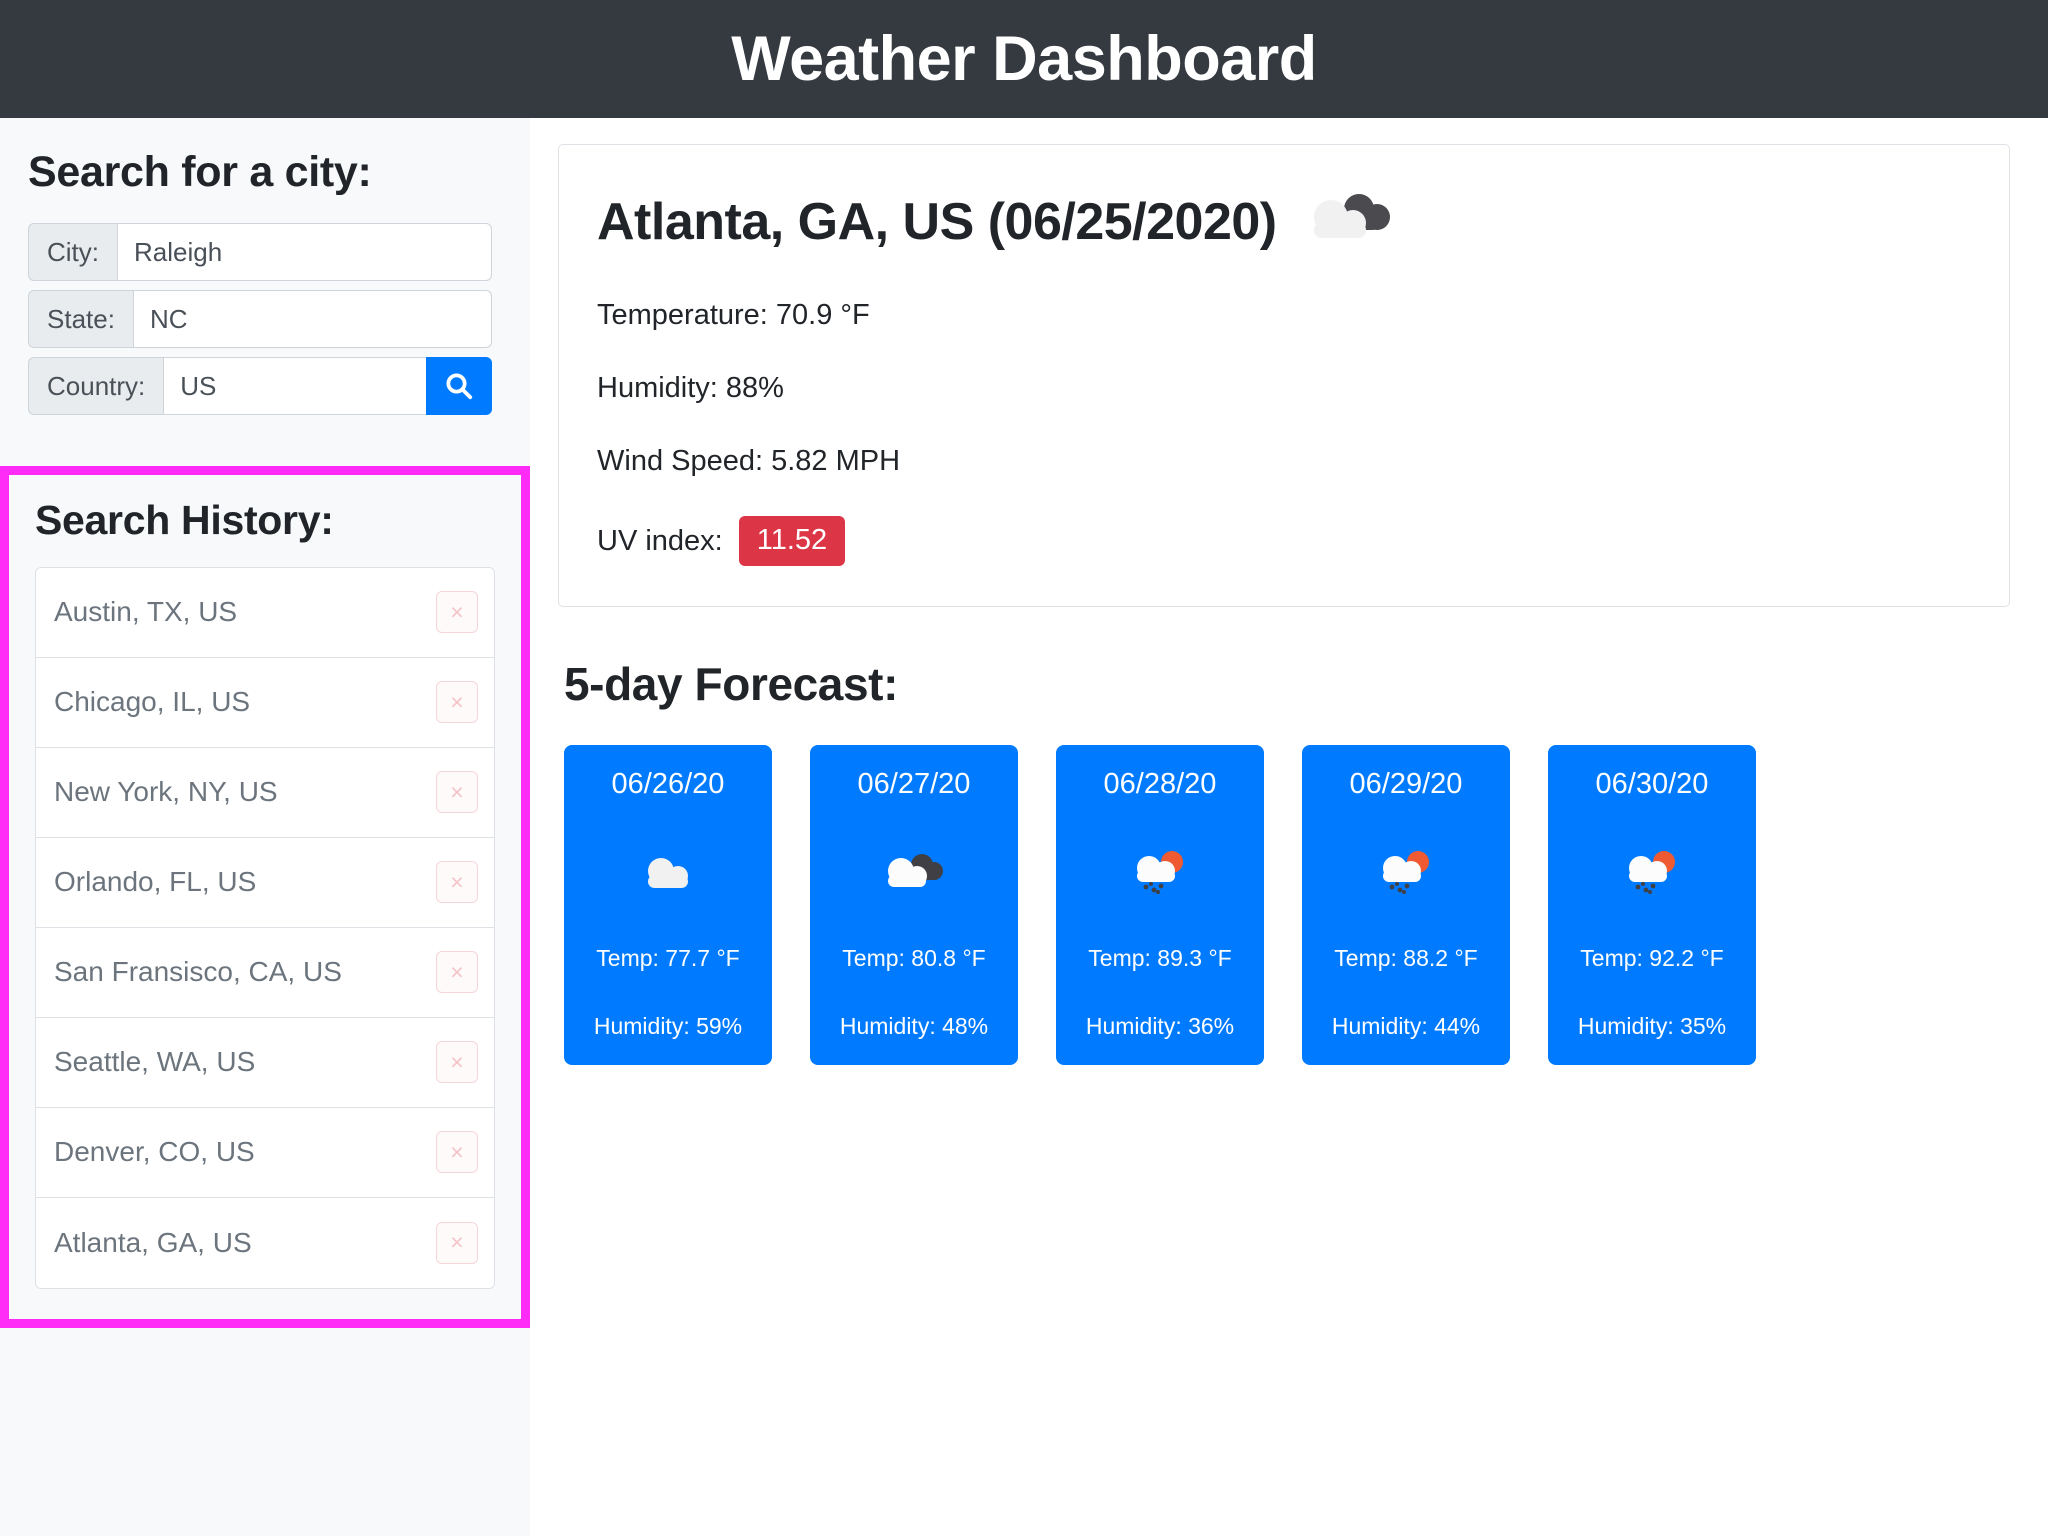  Describe the element at coordinates (294, 386) in the screenshot. I see `country-input` at that location.